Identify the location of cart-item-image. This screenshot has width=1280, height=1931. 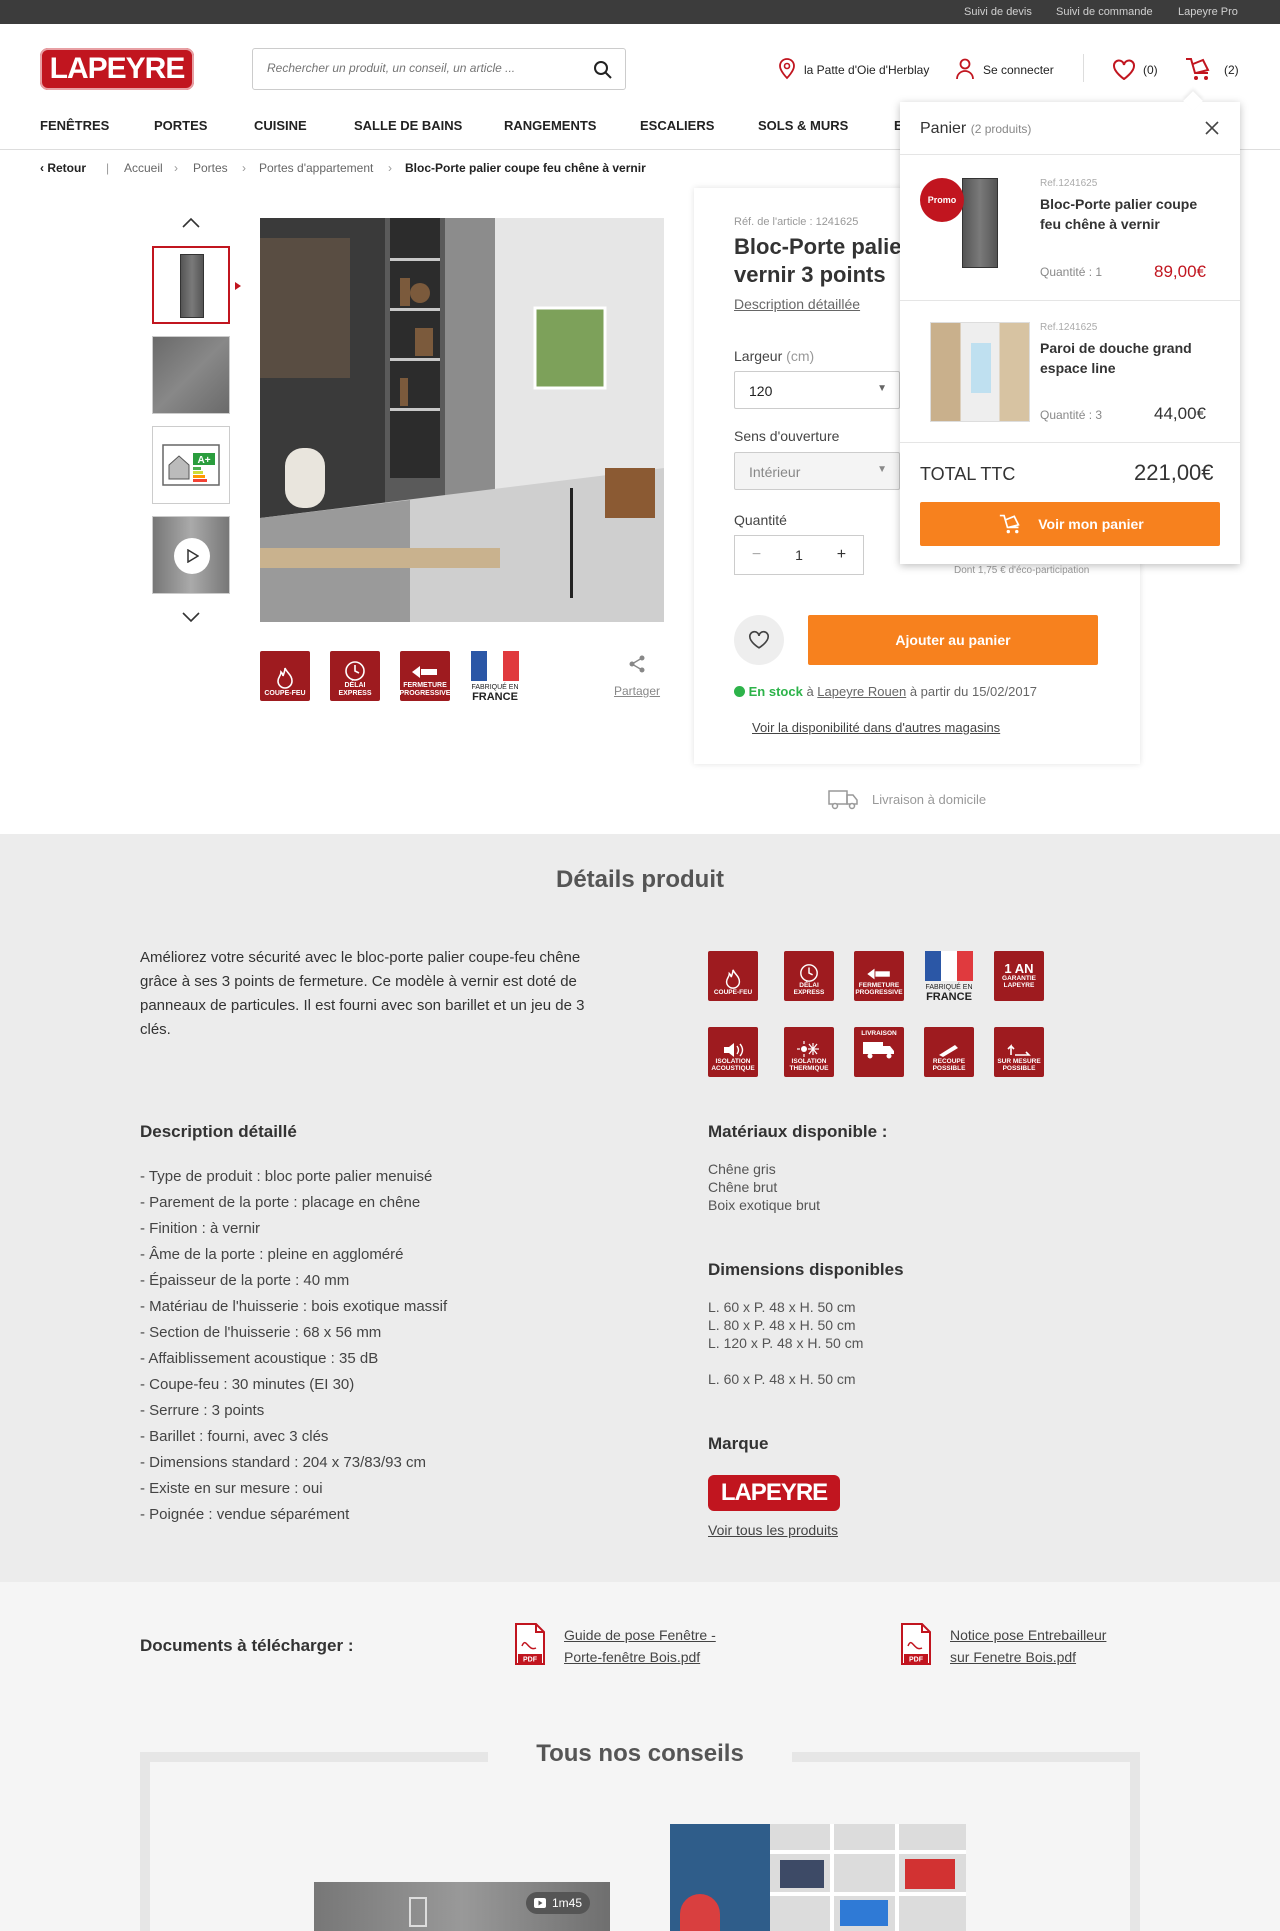
(980, 372).